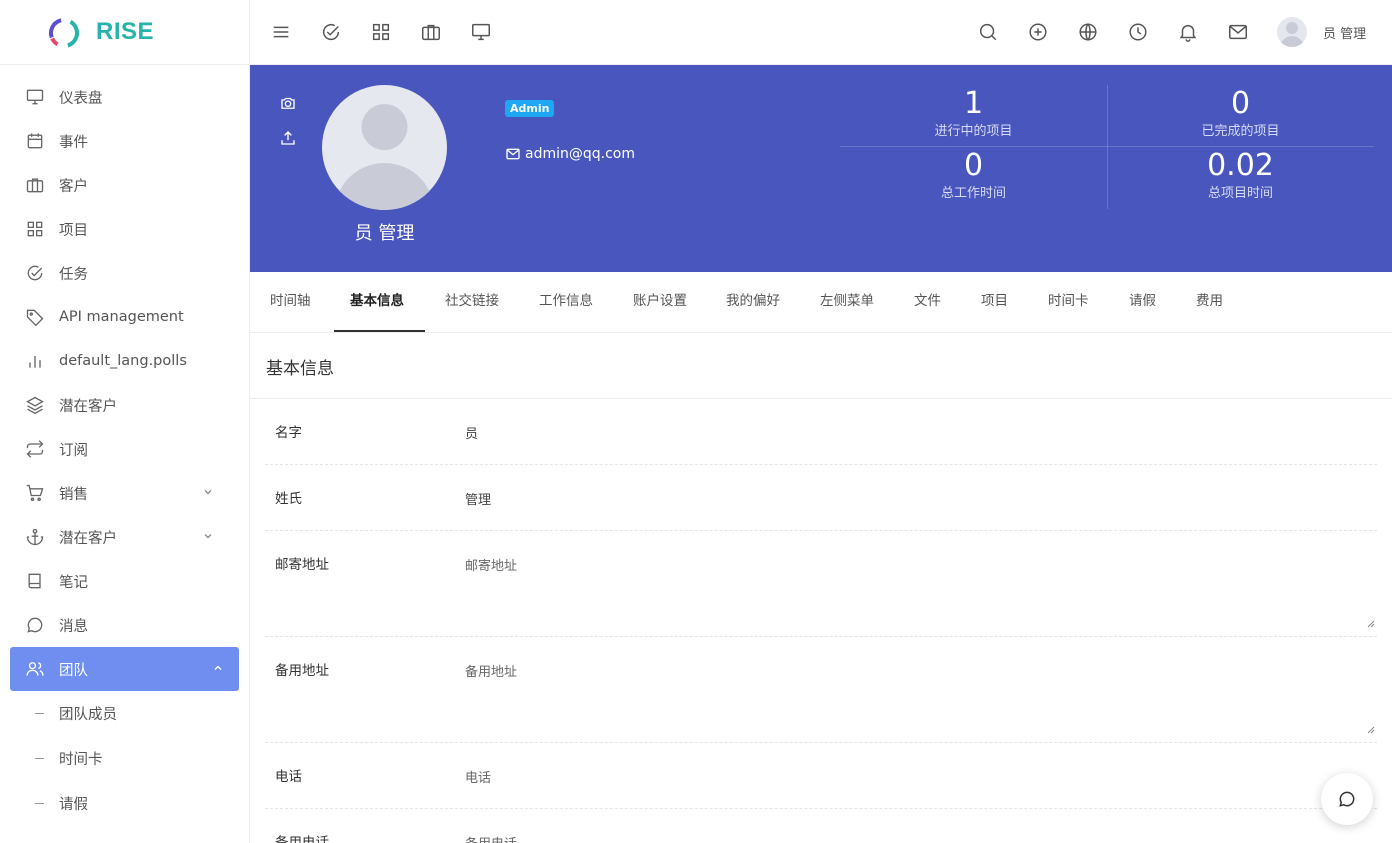 The width and height of the screenshot is (1392, 843). What do you see at coordinates (35, 318) in the screenshot?
I see `tag-icon` at bounding box center [35, 318].